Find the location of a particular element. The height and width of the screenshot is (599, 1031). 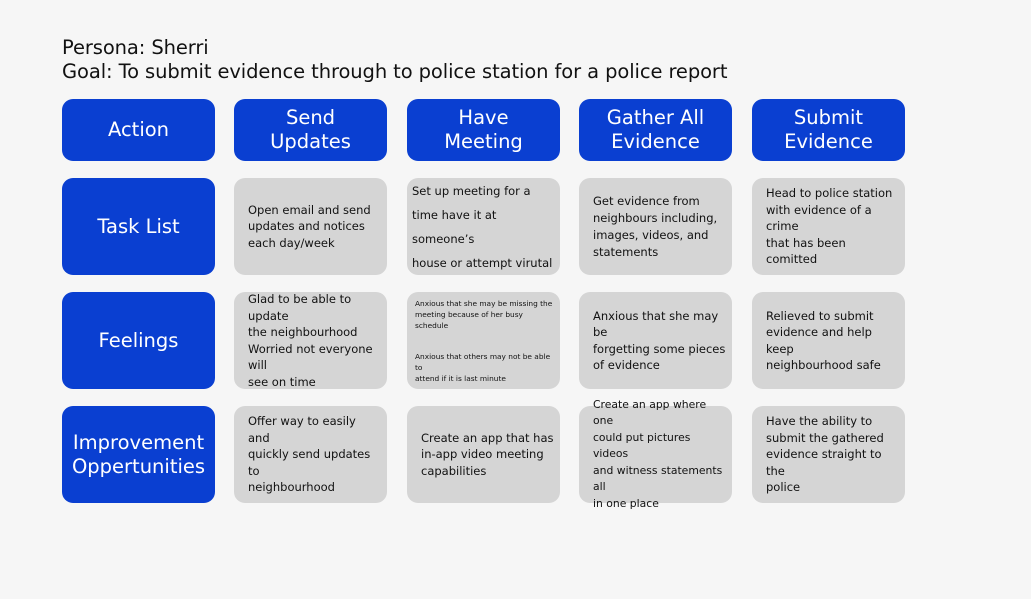

row-header-feelings: Feelings is located at coordinates (138, 340).